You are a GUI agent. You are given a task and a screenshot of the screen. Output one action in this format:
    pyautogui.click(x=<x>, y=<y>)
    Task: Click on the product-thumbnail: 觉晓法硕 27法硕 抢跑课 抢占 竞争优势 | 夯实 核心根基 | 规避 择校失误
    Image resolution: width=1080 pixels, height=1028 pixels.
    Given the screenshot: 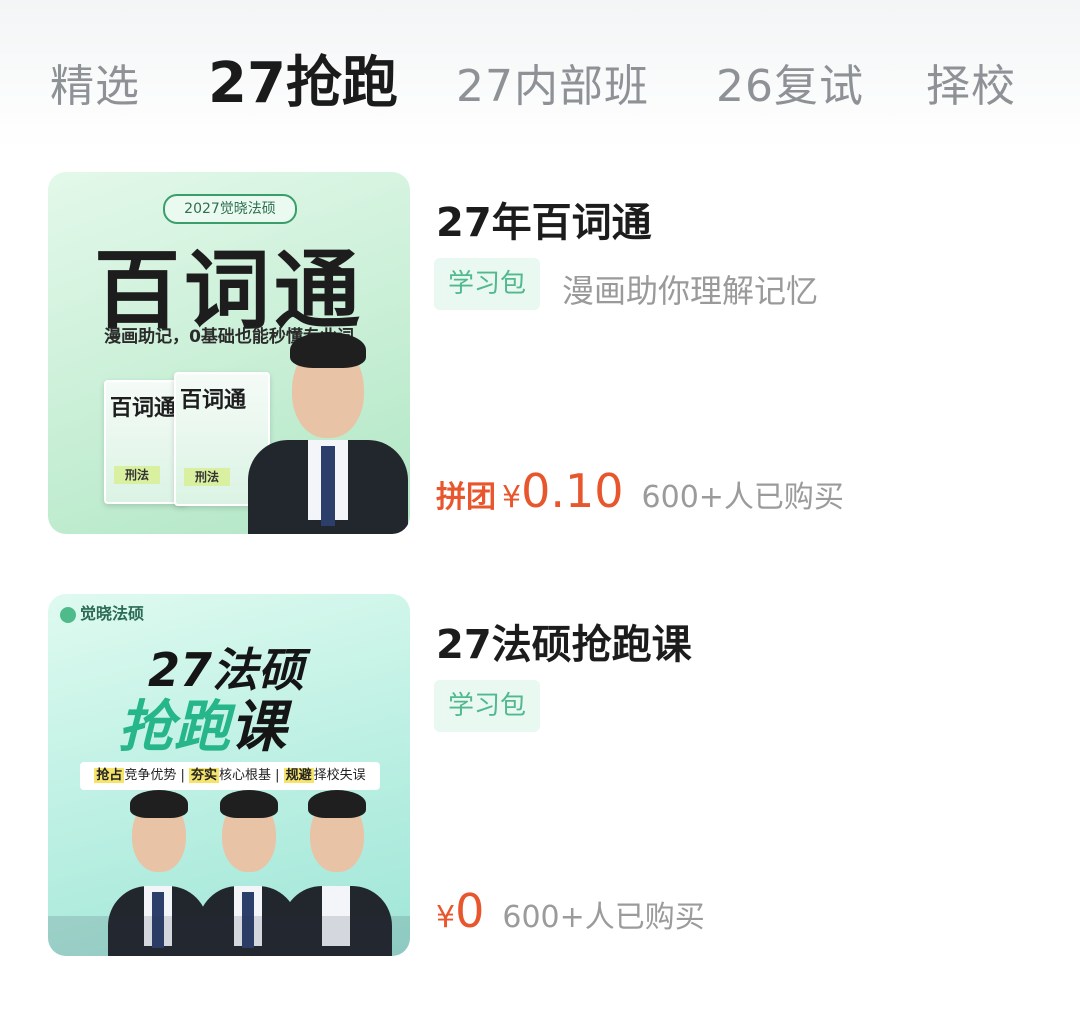 What is the action you would take?
    pyautogui.click(x=229, y=775)
    